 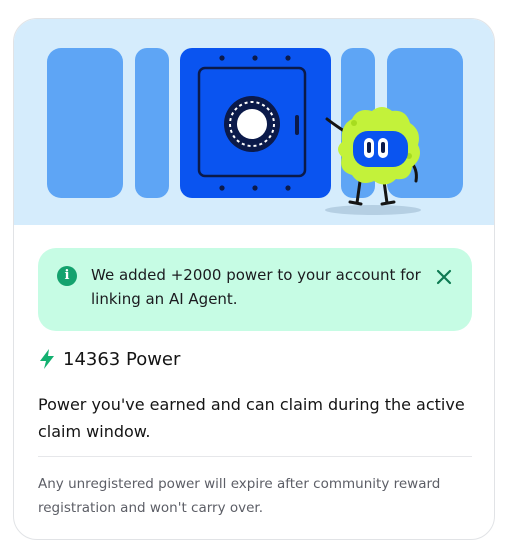 What do you see at coordinates (255, 456) in the screenshot?
I see `divider` at bounding box center [255, 456].